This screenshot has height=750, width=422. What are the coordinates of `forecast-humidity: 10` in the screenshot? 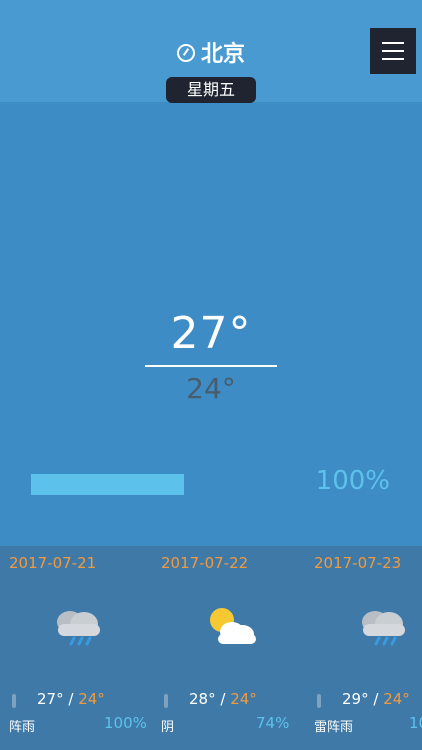 It's located at (415, 723).